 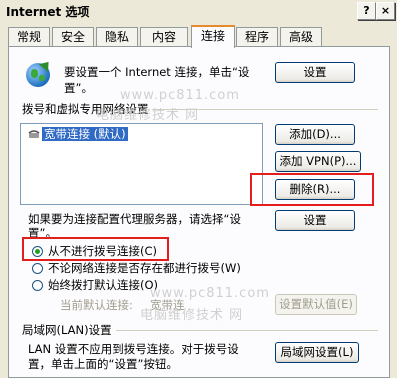 What do you see at coordinates (37, 285) in the screenshot?
I see `radio-always-dial` at bounding box center [37, 285].